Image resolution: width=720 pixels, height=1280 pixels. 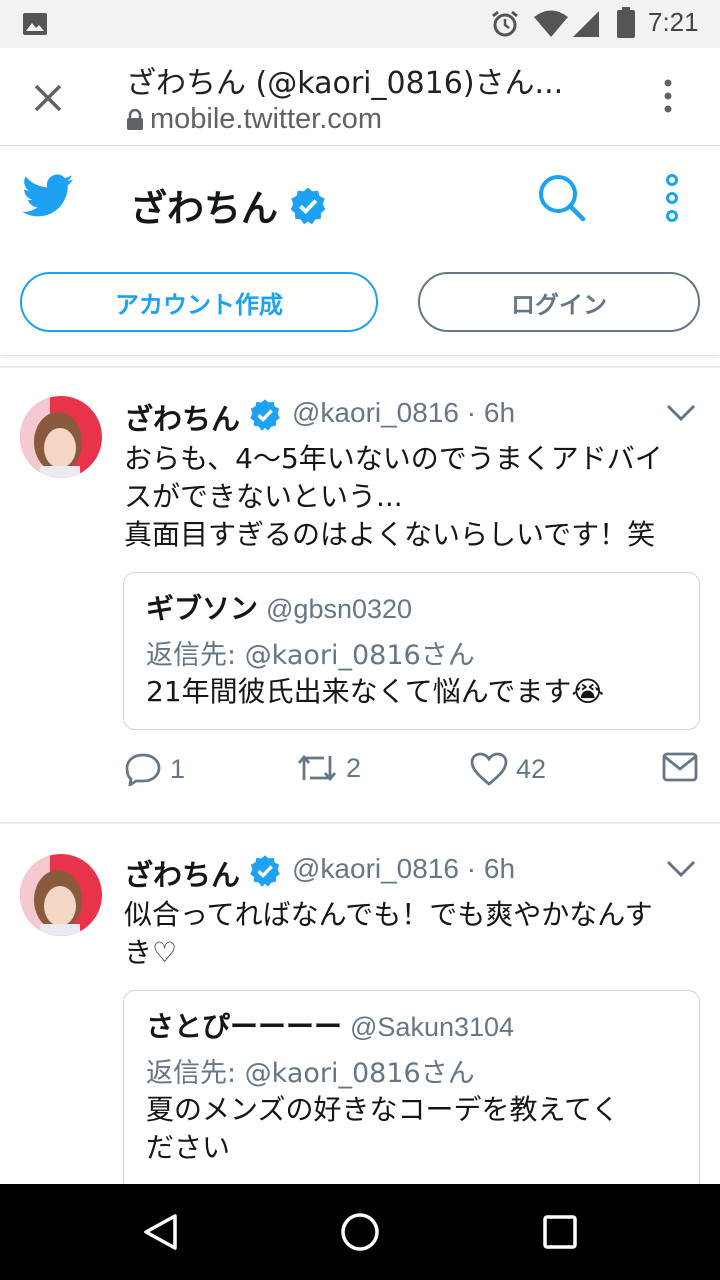 I want to click on quoted-author-handle: @gbsn0320, so click(x=339, y=609).